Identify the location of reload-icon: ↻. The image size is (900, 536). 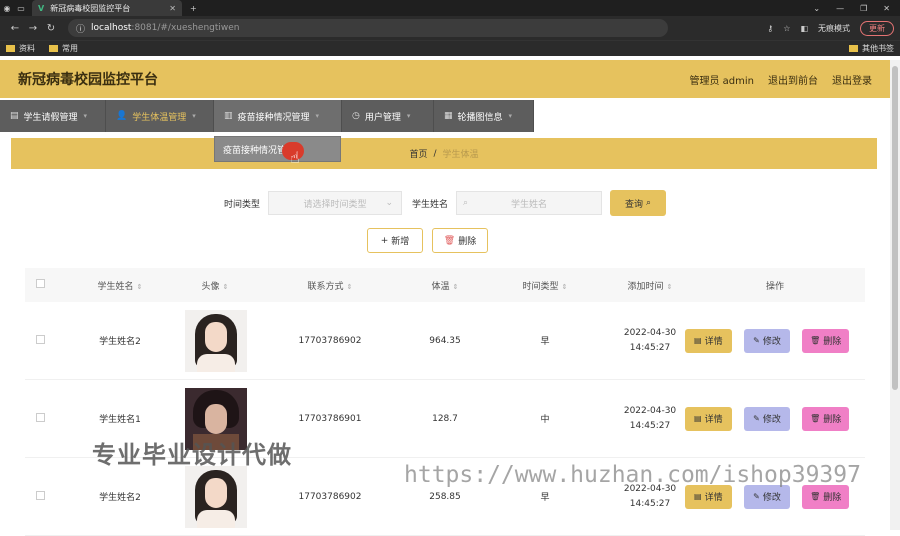
(51, 28).